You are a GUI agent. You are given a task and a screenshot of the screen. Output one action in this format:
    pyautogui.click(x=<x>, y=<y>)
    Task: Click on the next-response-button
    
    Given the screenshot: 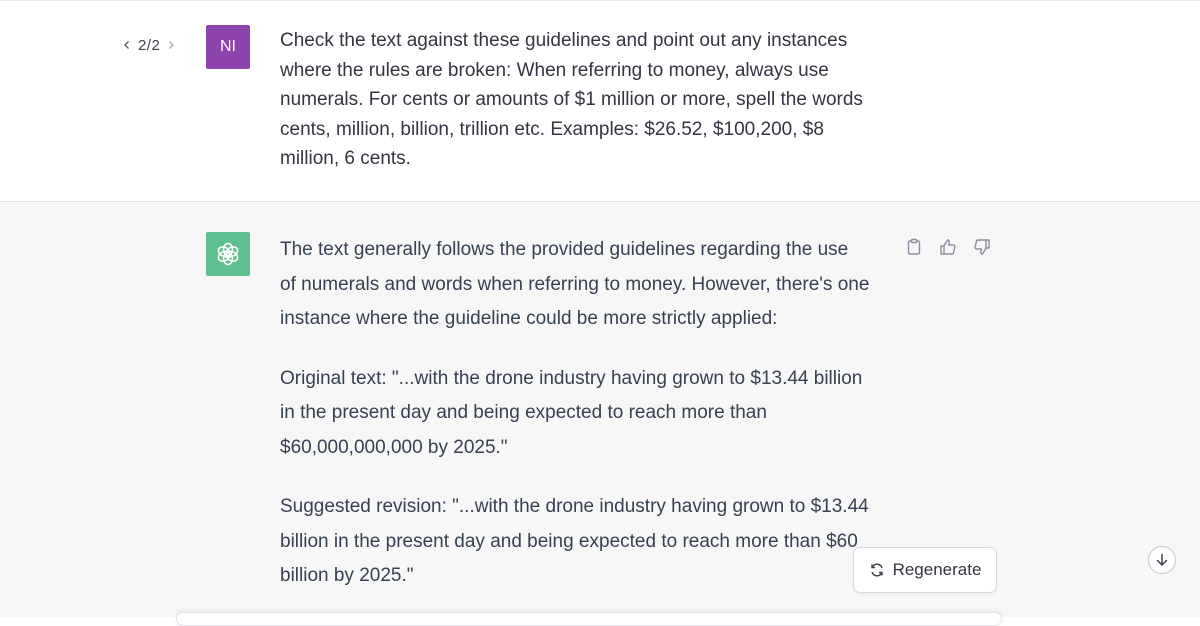 What is the action you would take?
    pyautogui.click(x=171, y=45)
    